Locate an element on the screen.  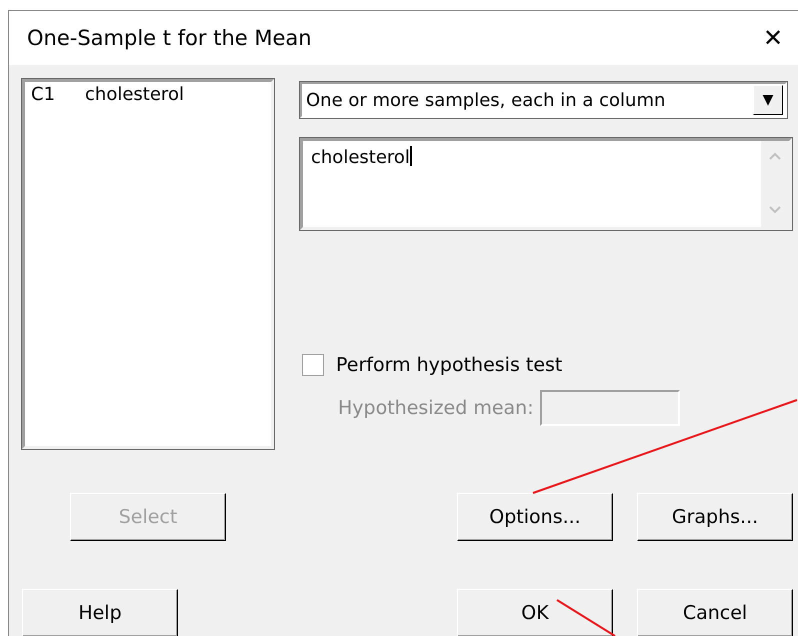
dialog-button: OK is located at coordinates (535, 612).